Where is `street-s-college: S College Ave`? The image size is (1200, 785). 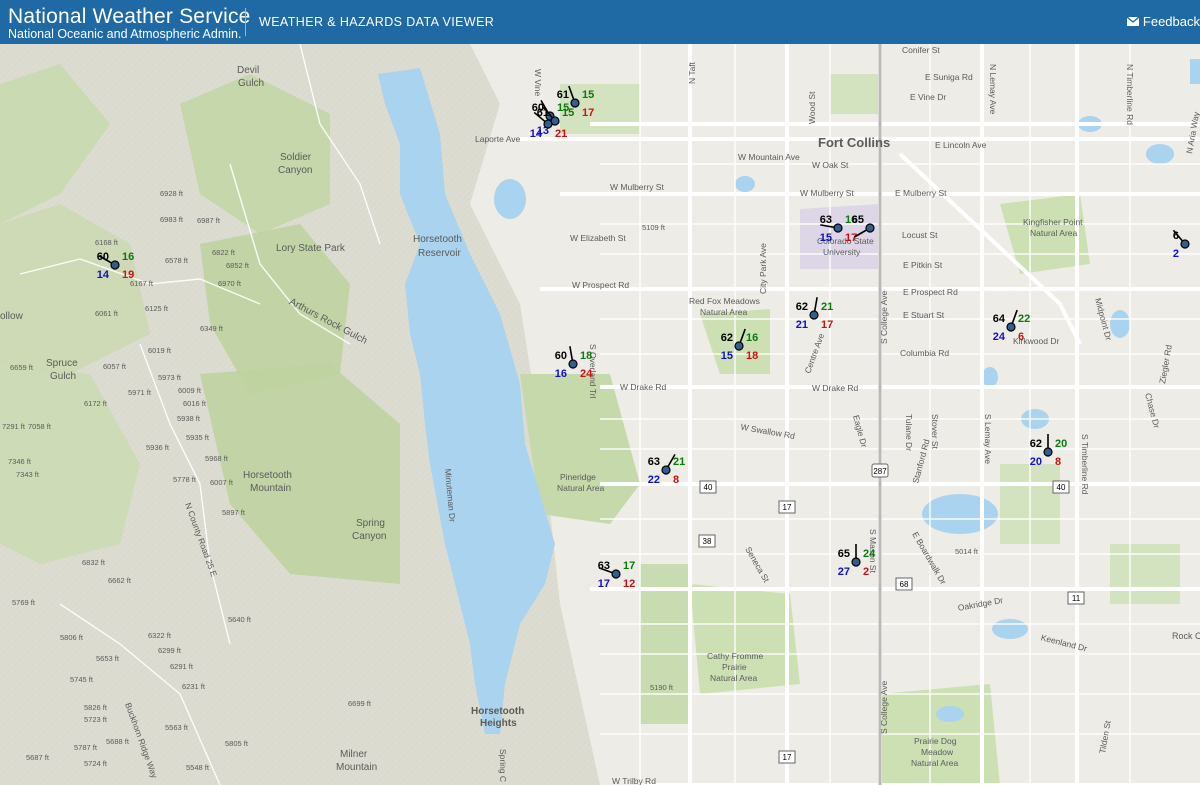 street-s-college: S College Ave is located at coordinates (884, 317).